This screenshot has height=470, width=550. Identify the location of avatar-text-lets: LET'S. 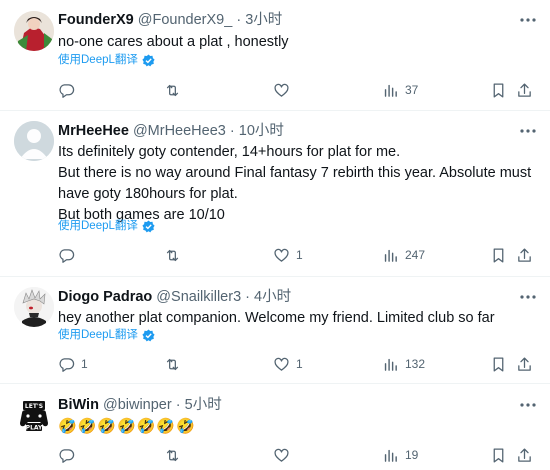
(34, 406).